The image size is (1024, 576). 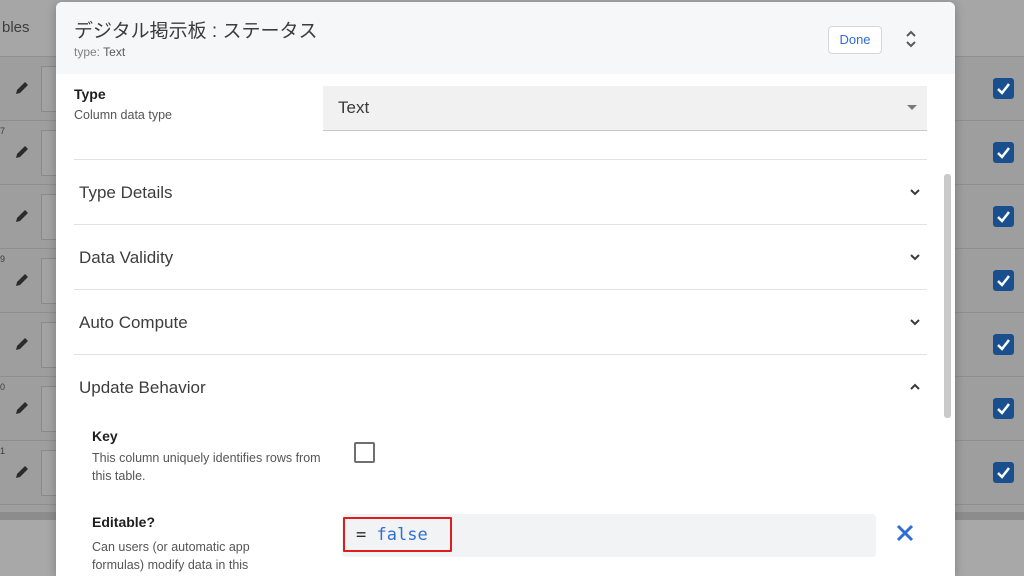 What do you see at coordinates (142, 387) in the screenshot?
I see `section-label: Update Behavior` at bounding box center [142, 387].